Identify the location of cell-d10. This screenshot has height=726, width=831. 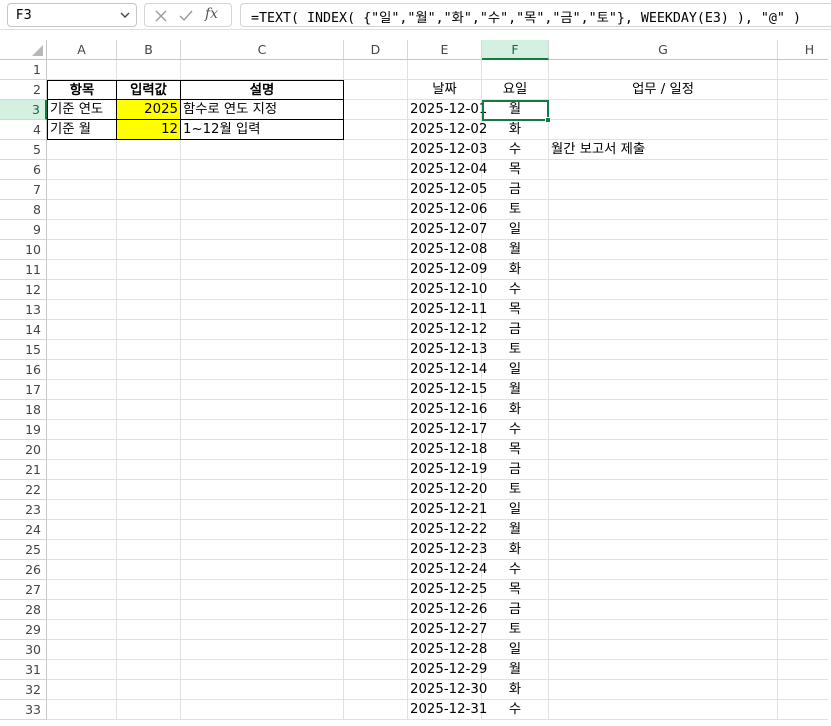
(376, 250).